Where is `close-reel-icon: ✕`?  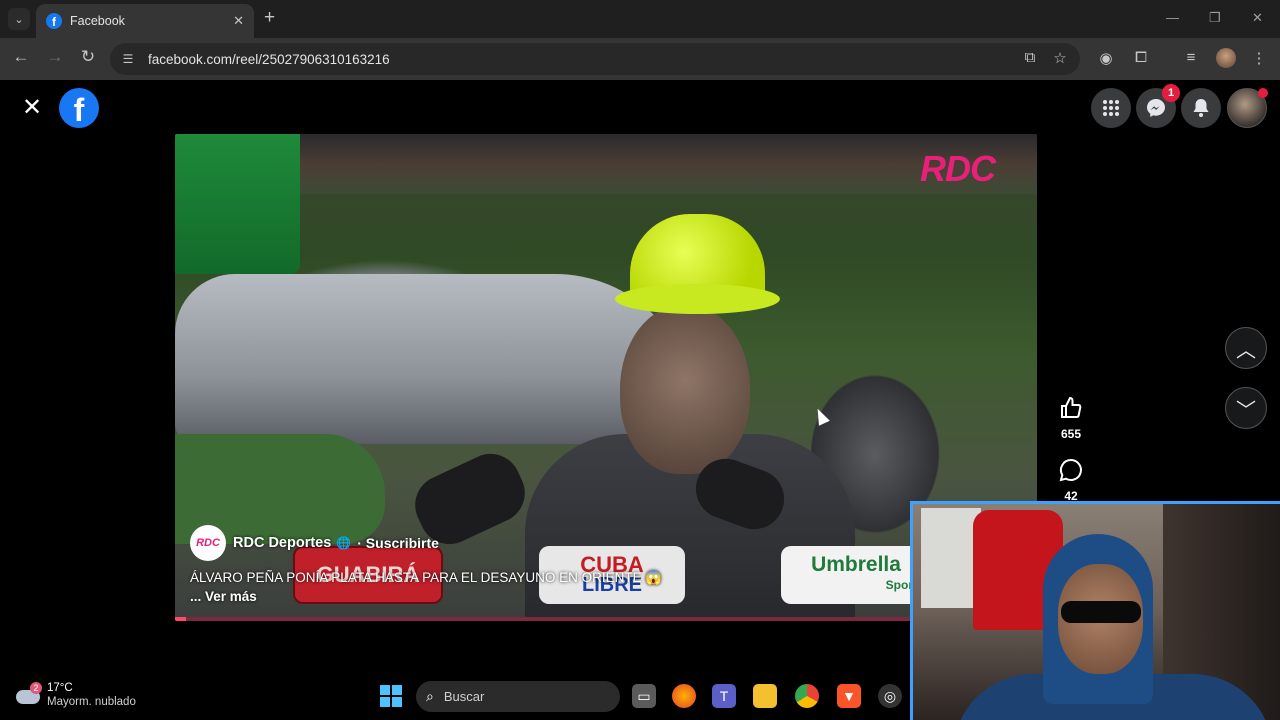 close-reel-icon: ✕ is located at coordinates (32, 108).